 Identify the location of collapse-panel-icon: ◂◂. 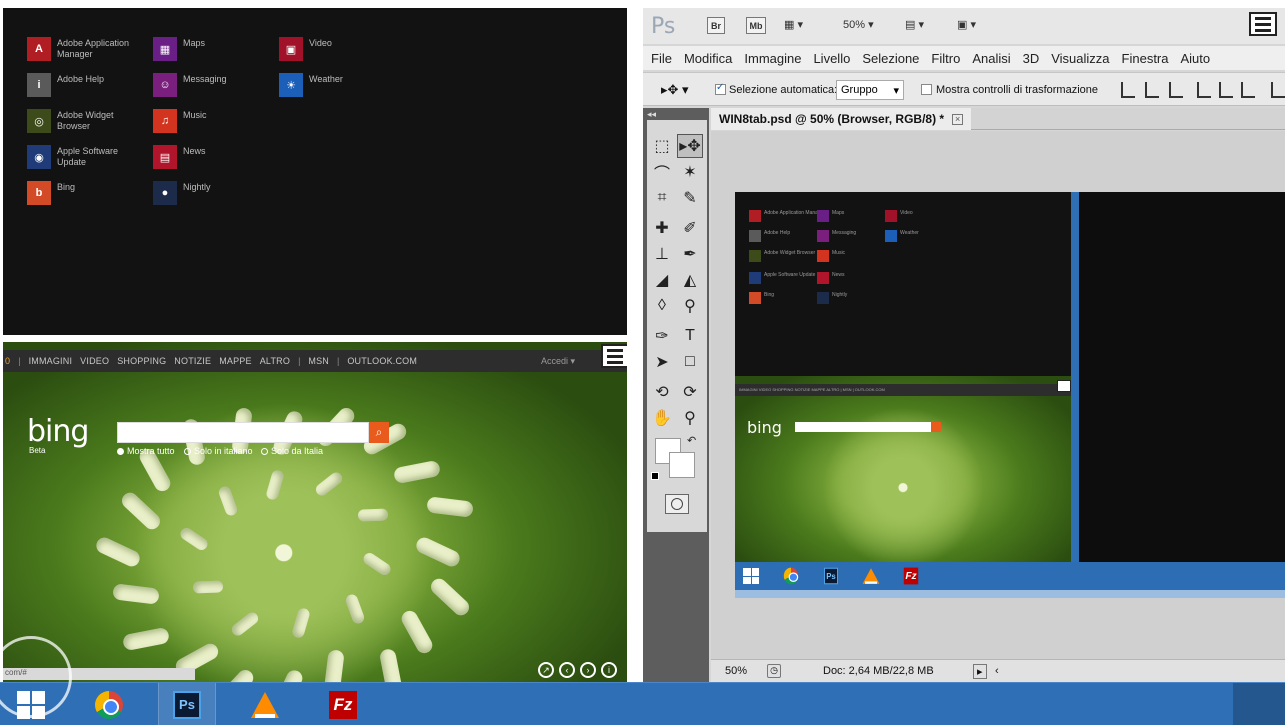
(651, 114).